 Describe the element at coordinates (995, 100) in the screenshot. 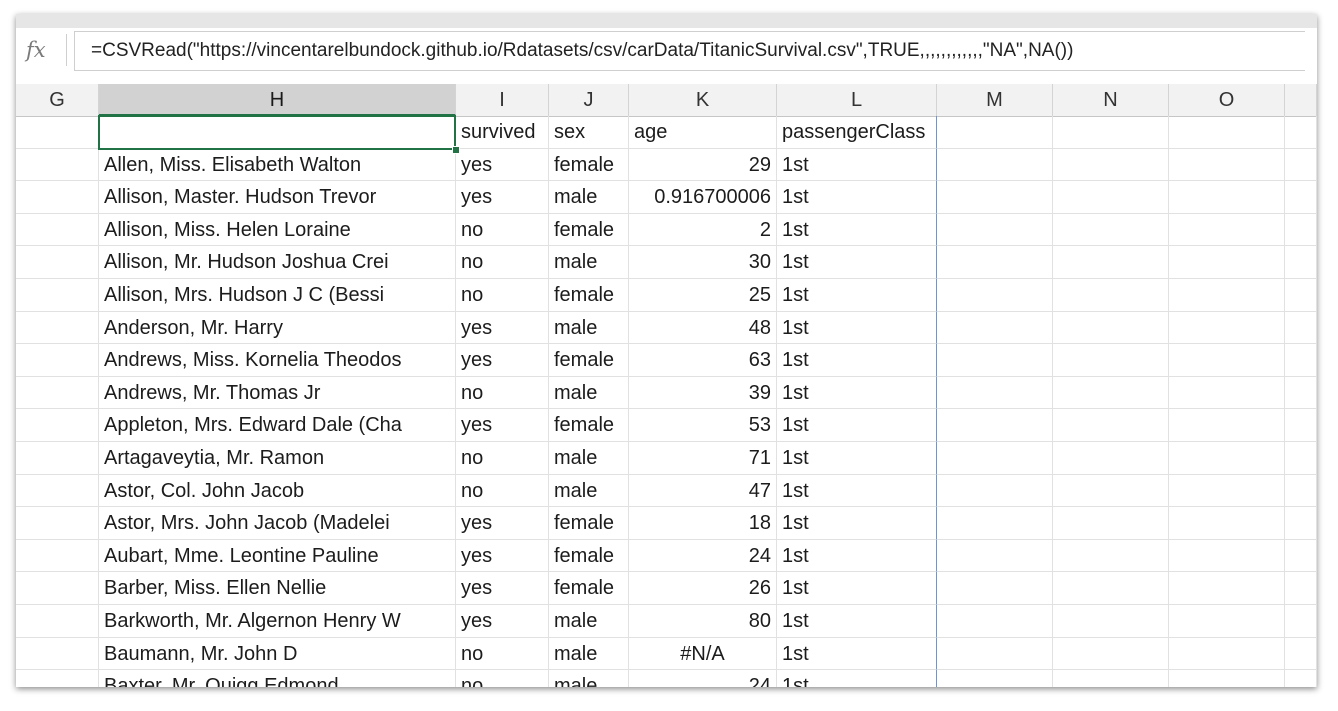

I see `column-header-m: M` at that location.